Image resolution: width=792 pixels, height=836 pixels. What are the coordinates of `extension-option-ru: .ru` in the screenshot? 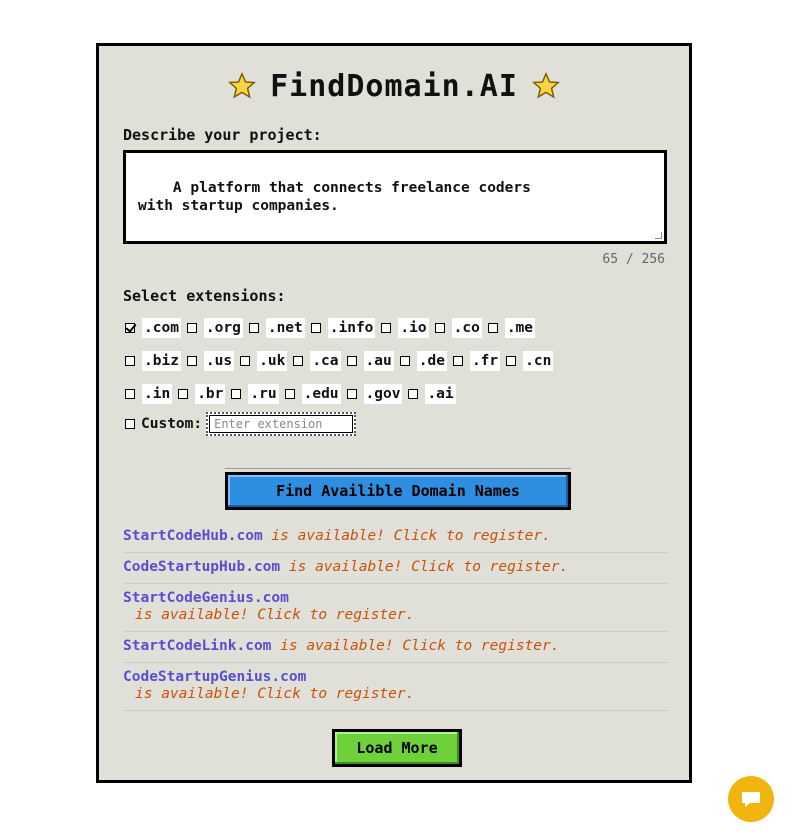 It's located at (255, 394).